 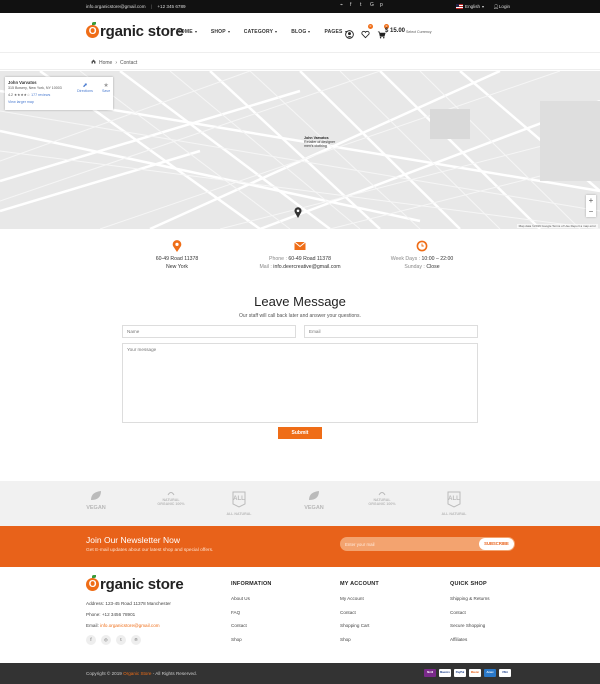 I want to click on newsletter-form: SUBSCRIBE, so click(x=427, y=544).